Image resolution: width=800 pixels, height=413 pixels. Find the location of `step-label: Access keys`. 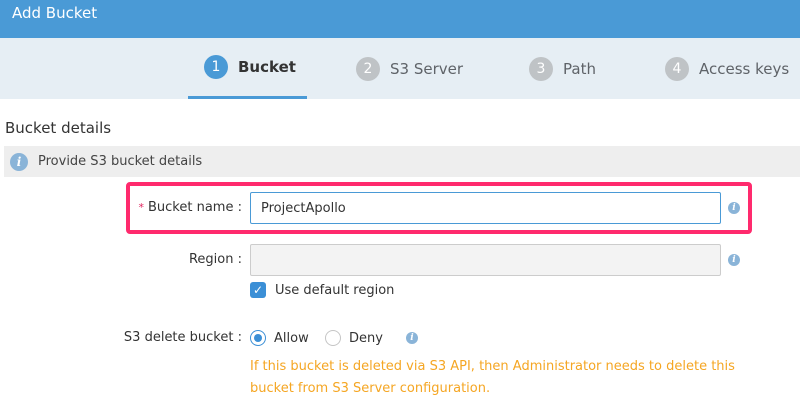

step-label: Access keys is located at coordinates (744, 68).